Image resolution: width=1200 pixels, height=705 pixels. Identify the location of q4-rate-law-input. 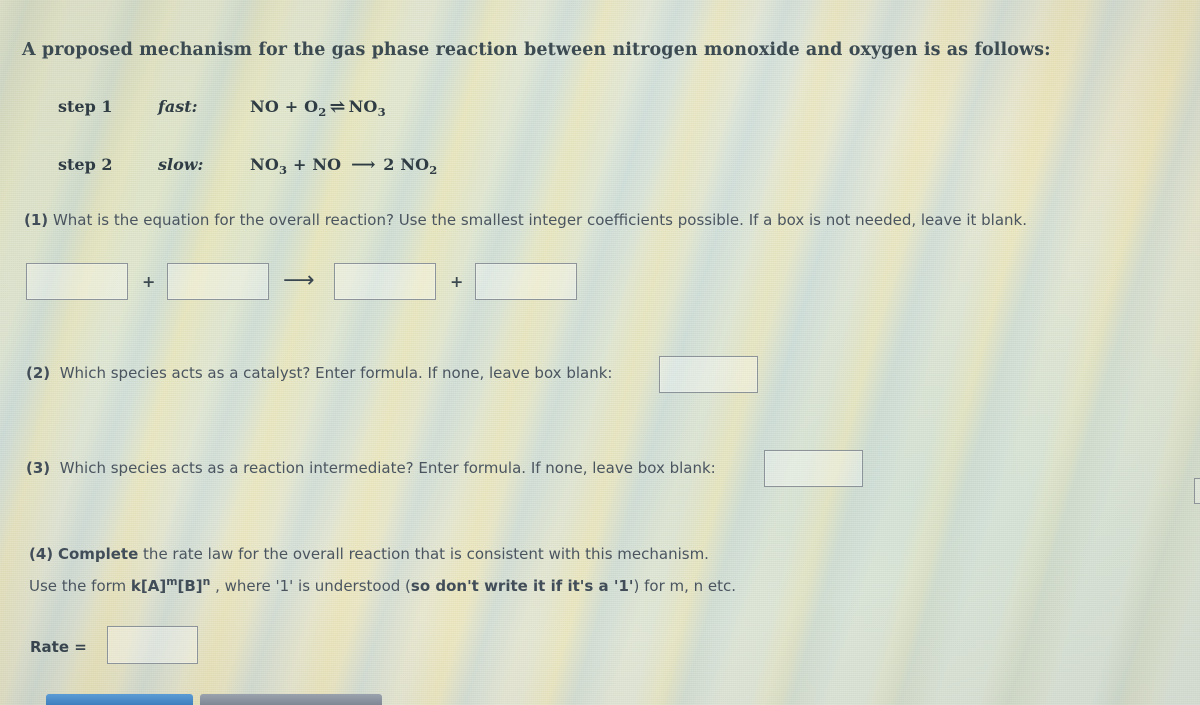
(152, 645).